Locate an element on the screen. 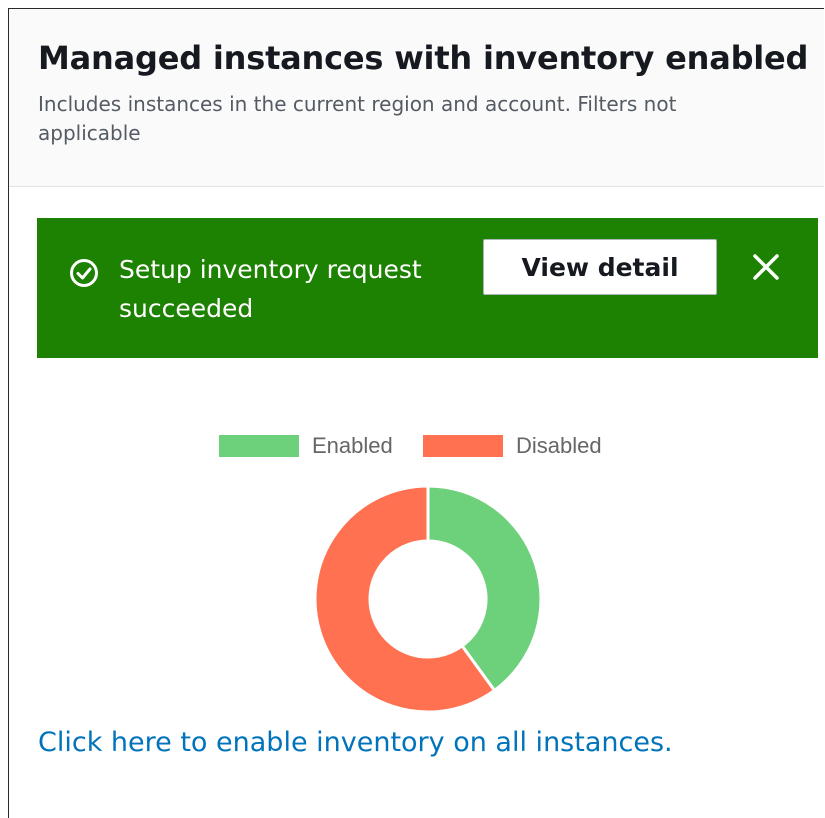  panel-title: Managed instances with inventory enabled is located at coordinates (423, 58).